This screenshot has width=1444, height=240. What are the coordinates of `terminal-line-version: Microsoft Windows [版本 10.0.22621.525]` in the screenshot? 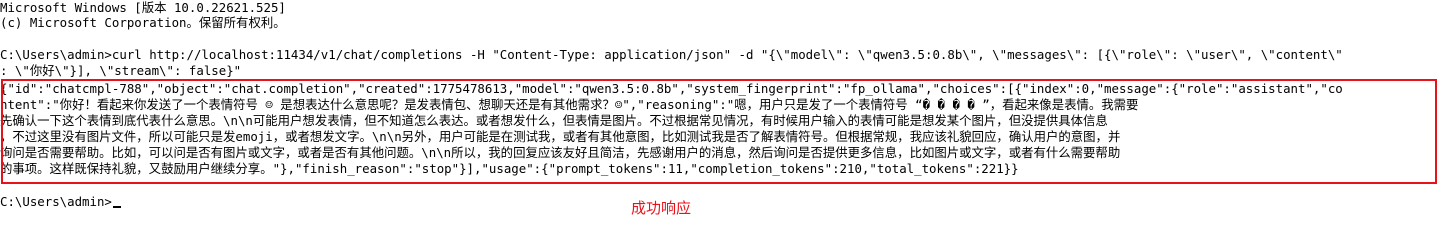 It's located at (143, 7).